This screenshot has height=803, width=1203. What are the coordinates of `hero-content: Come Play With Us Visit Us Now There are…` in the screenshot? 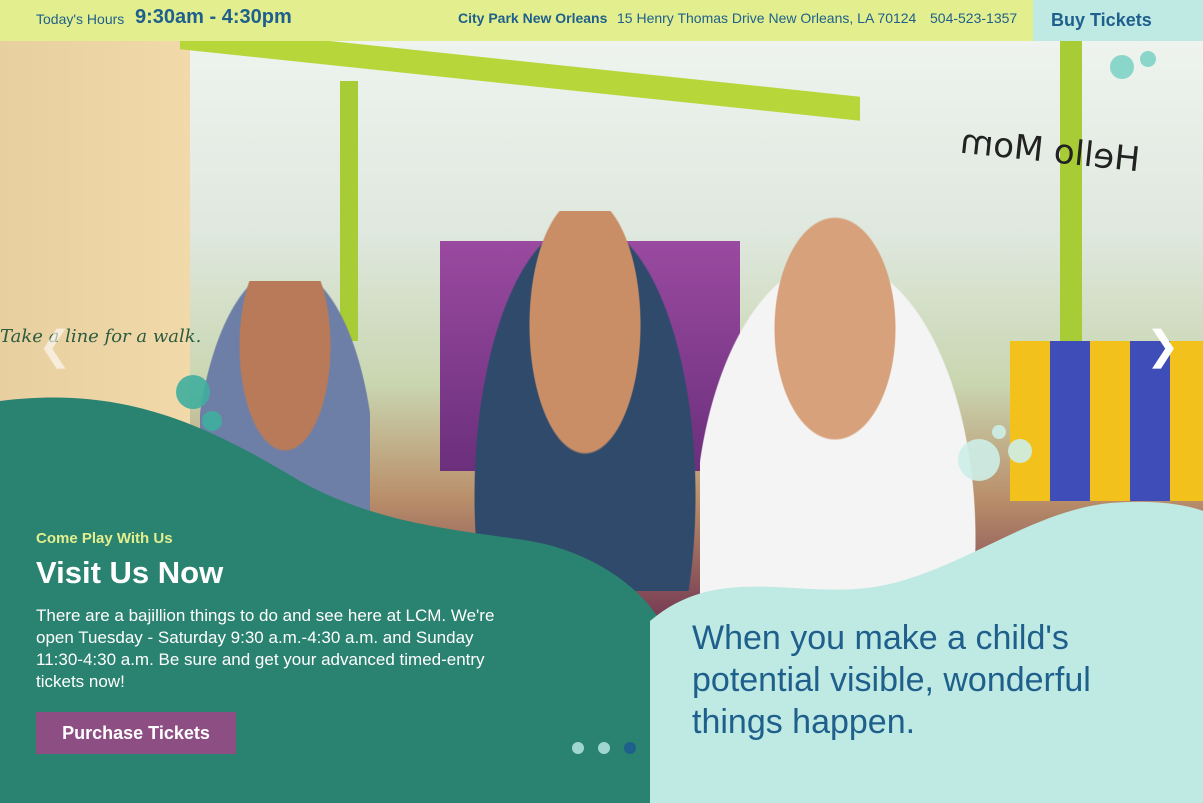 It's located at (276, 611).